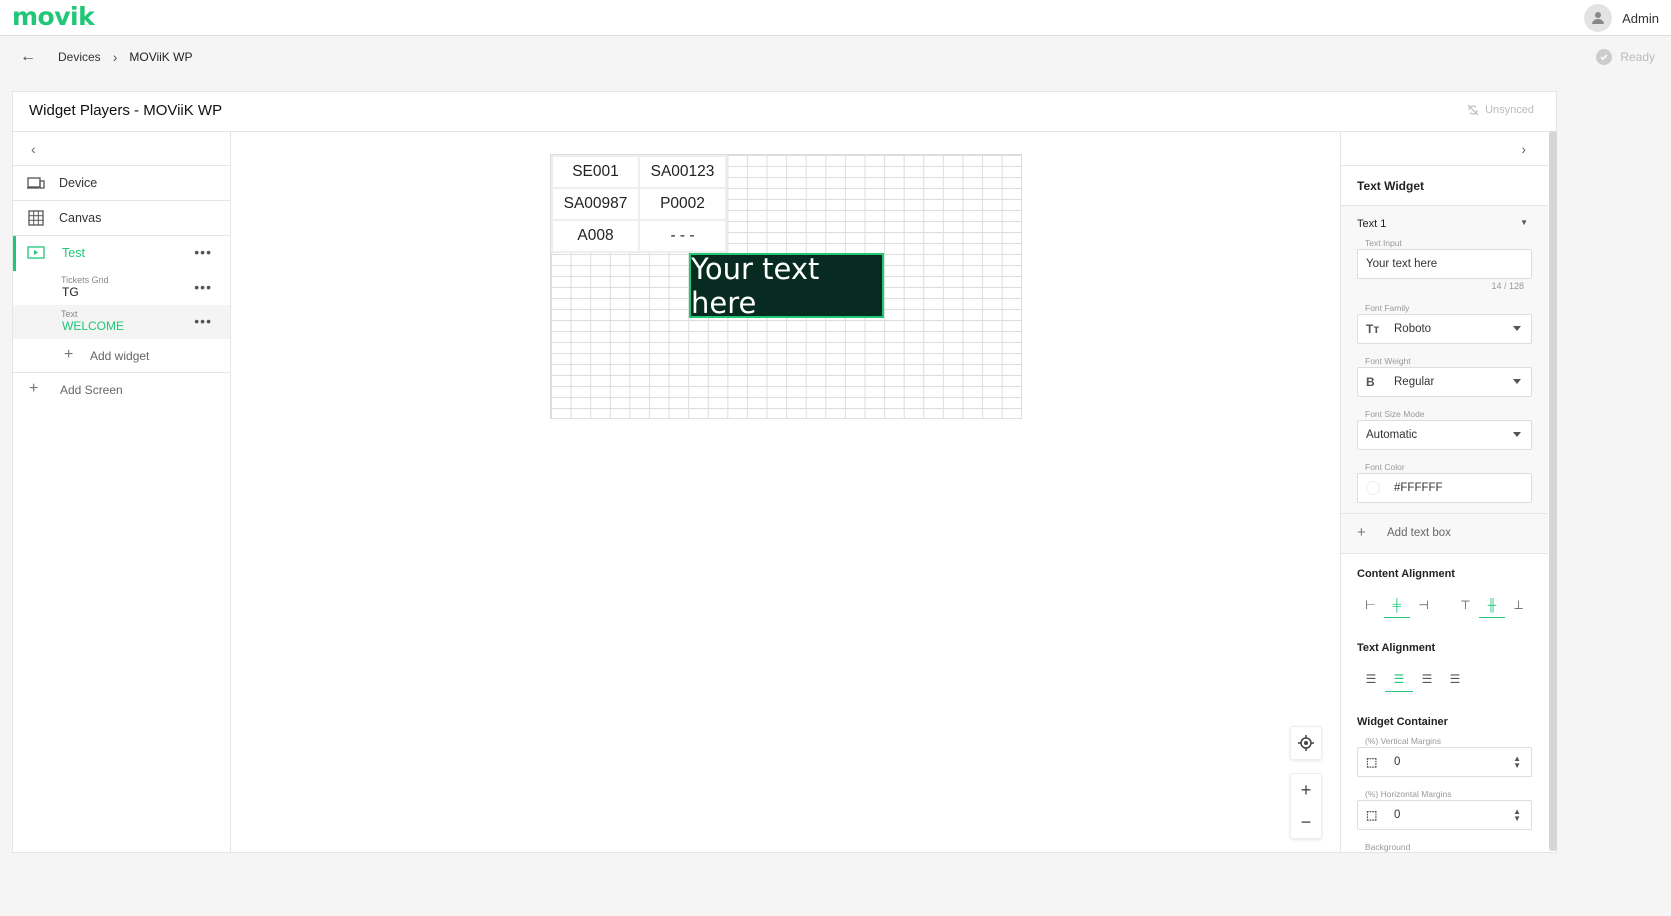 This screenshot has height=916, width=1671. I want to click on back-arrow-icon: ←, so click(28, 57).